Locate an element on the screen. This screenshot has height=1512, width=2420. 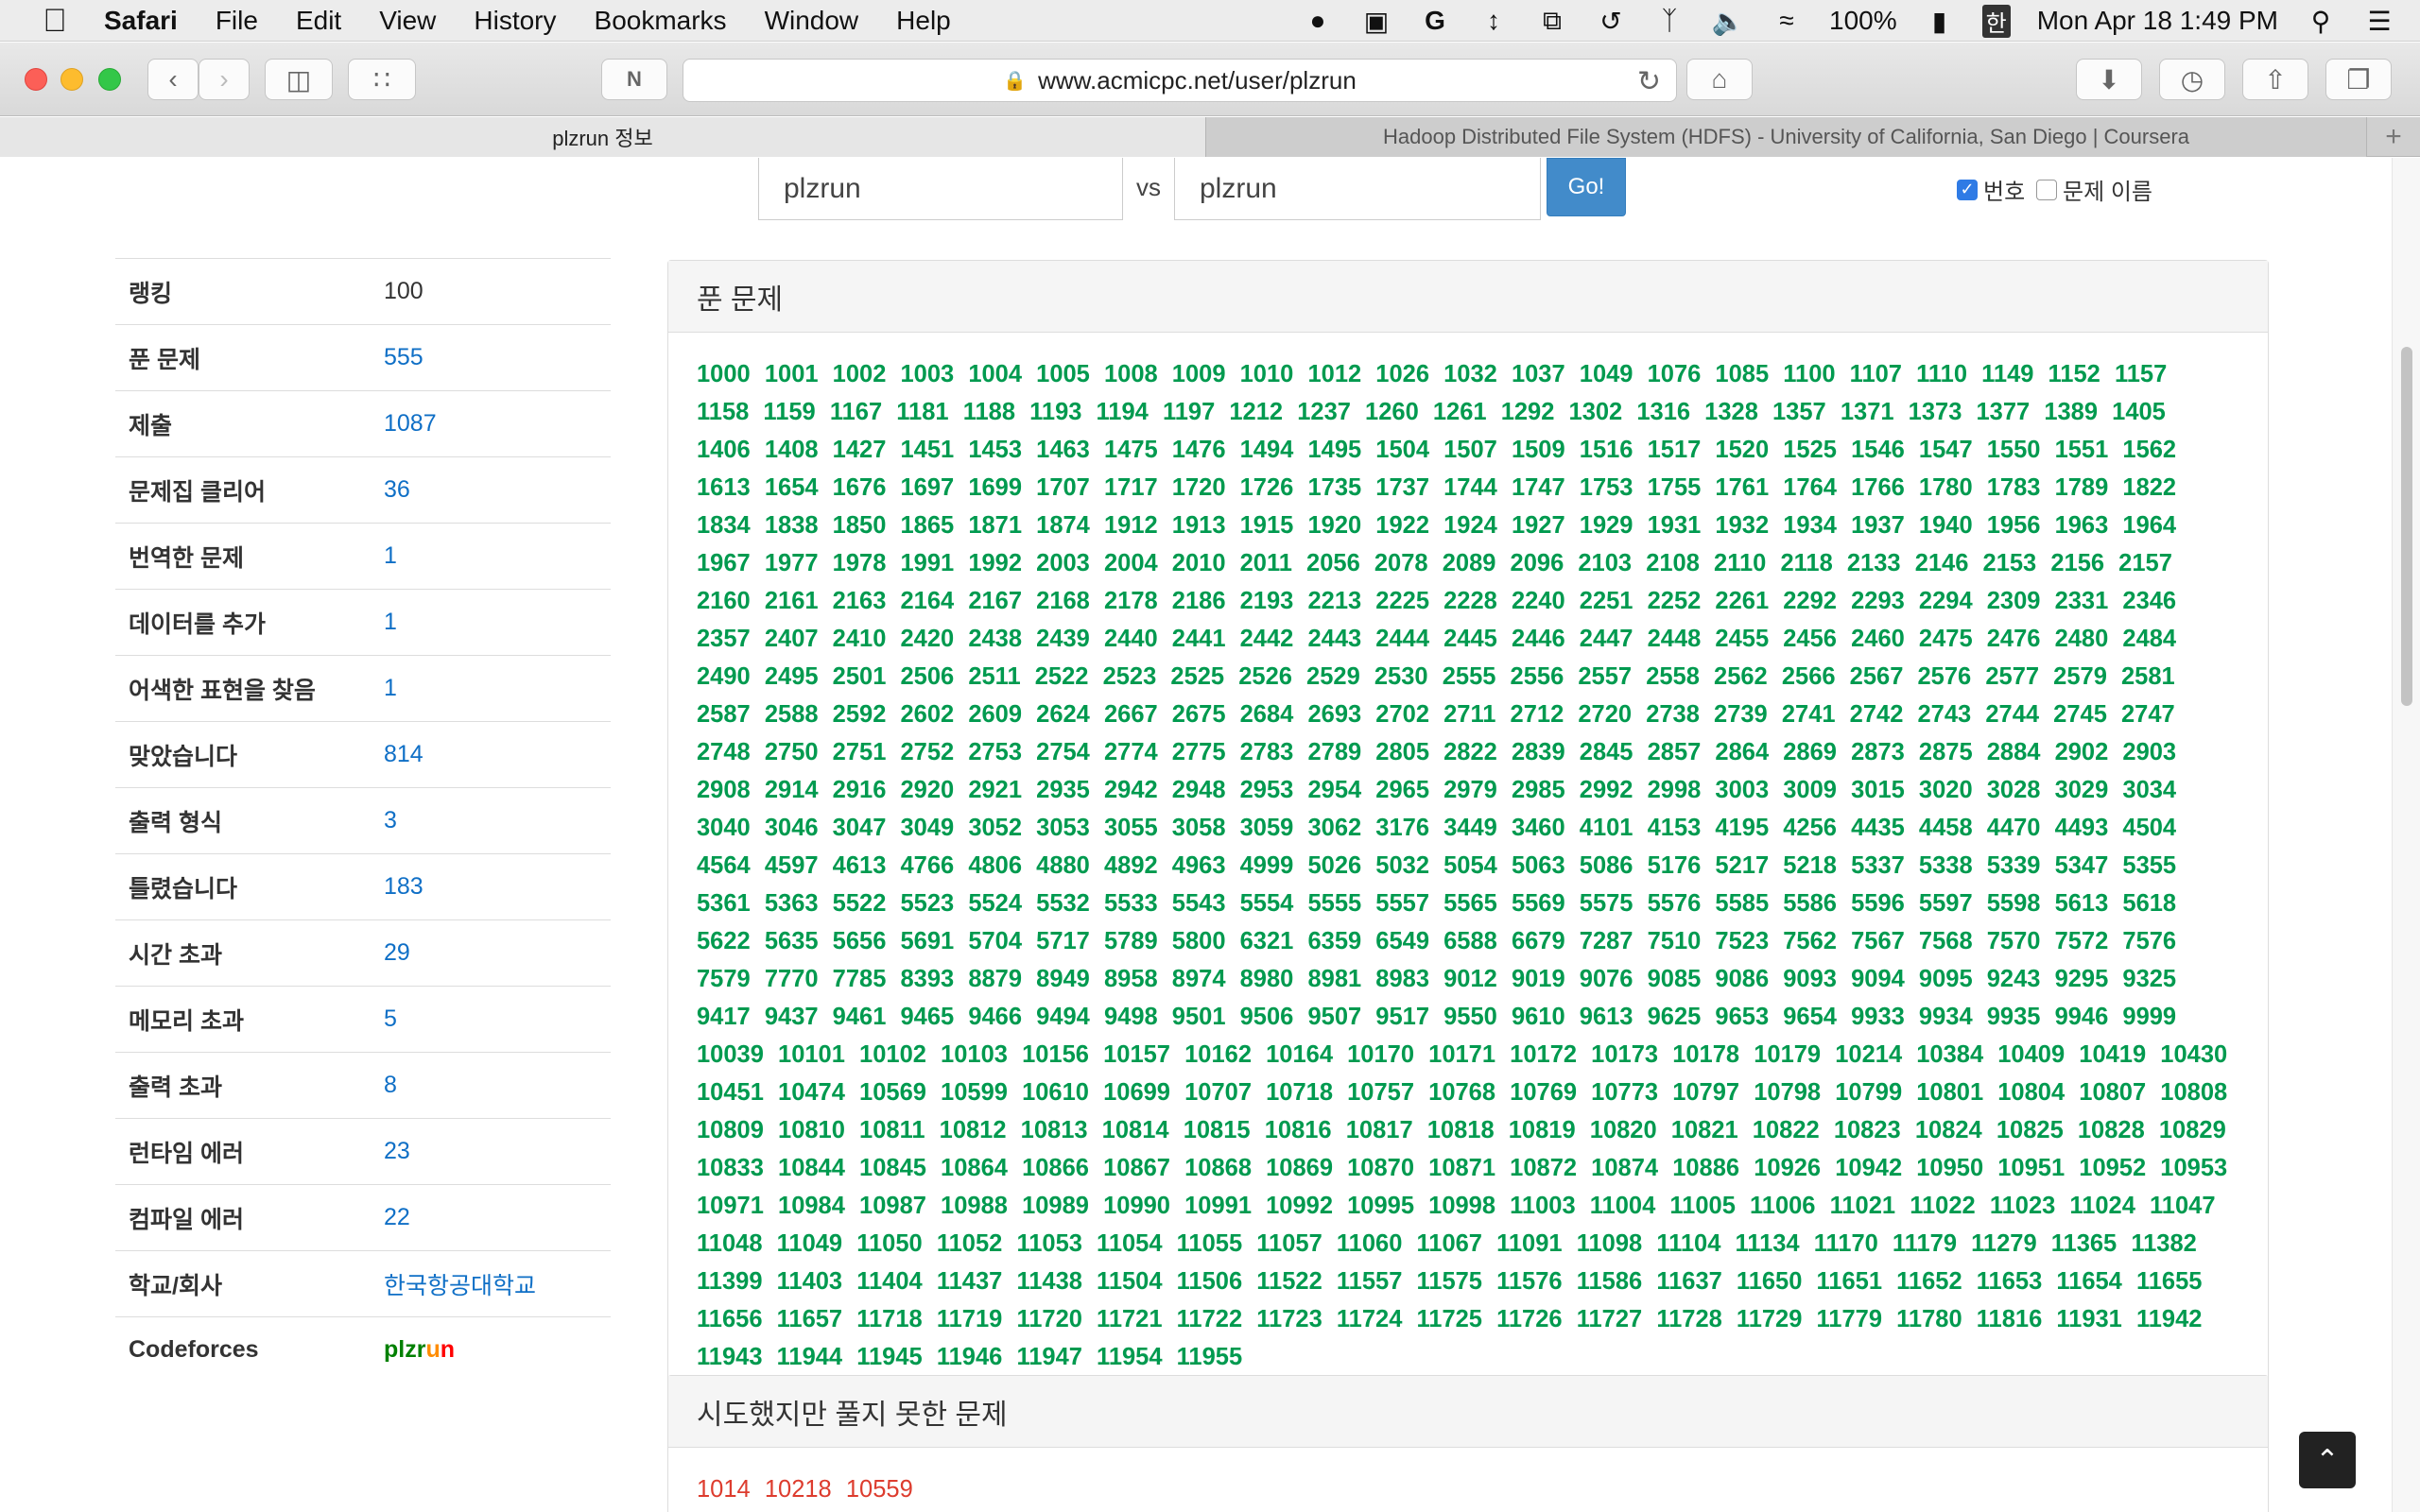
solved-problem-link: 11719 is located at coordinates (970, 1319).